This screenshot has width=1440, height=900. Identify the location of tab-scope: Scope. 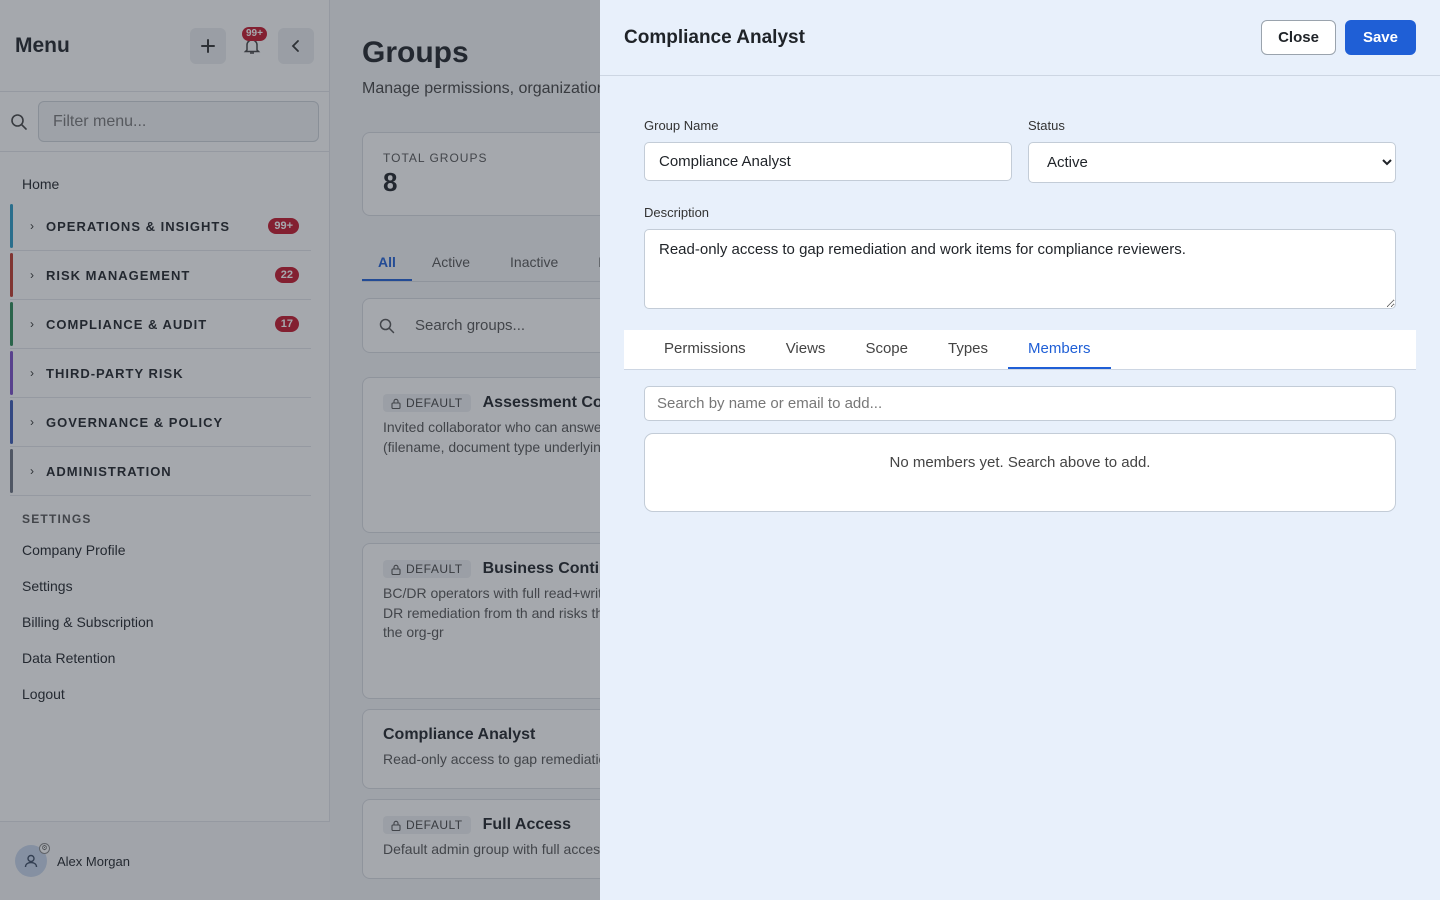
(886, 349).